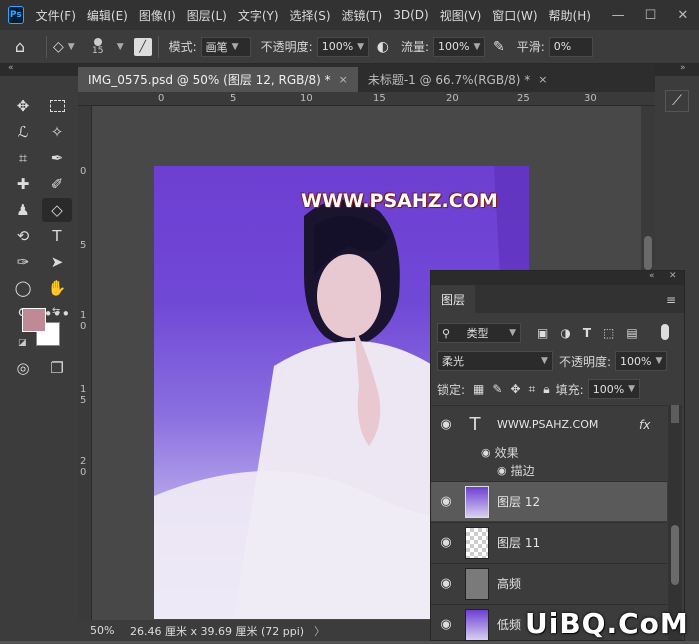  Describe the element at coordinates (514, 15) in the screenshot. I see `menu-window: 窗口(W)` at that location.